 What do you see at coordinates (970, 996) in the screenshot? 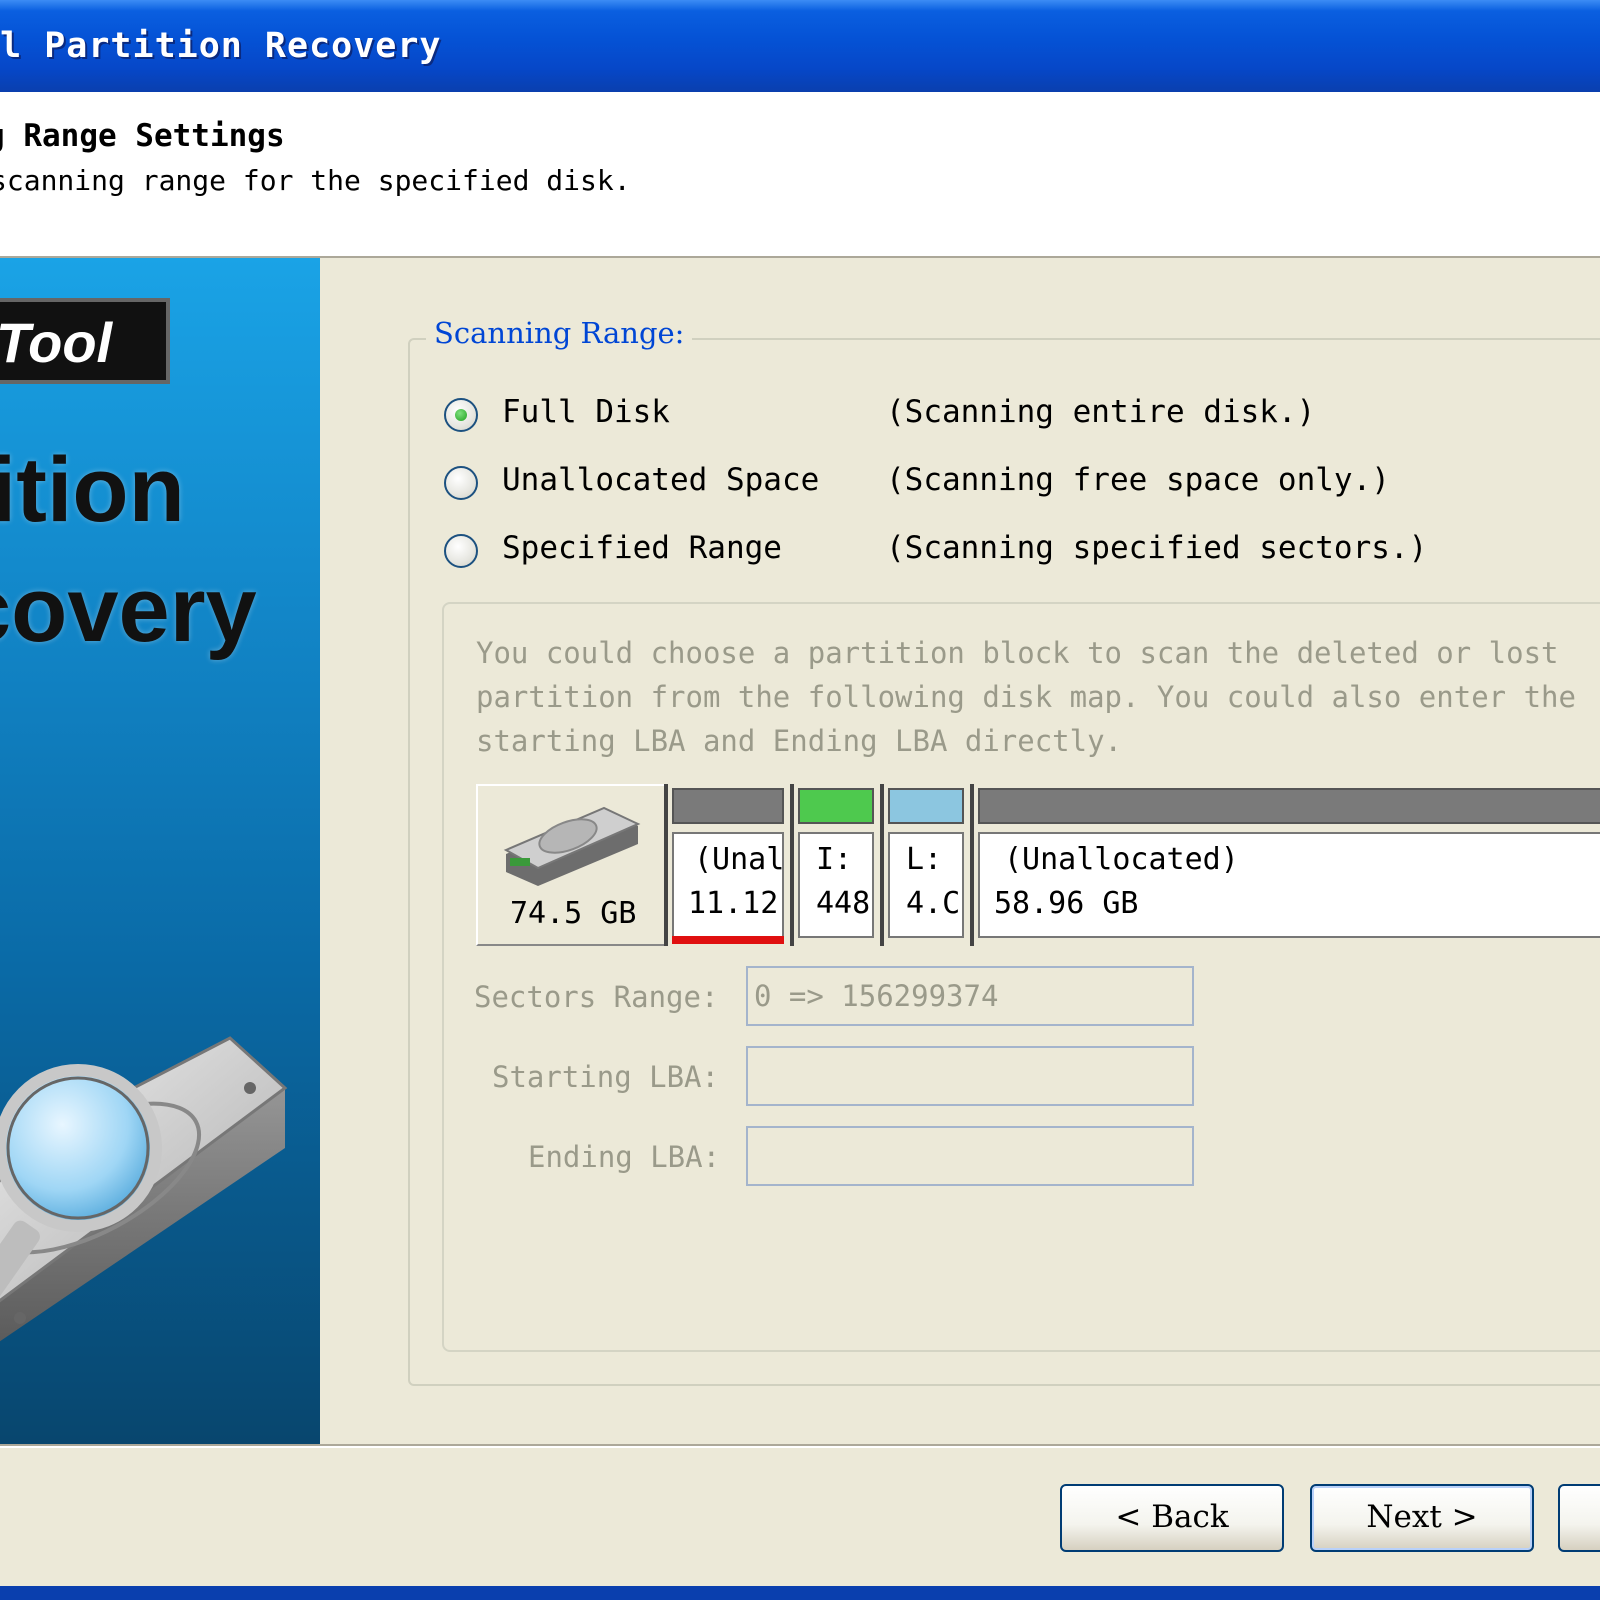
I see `sectors-range-field` at bounding box center [970, 996].